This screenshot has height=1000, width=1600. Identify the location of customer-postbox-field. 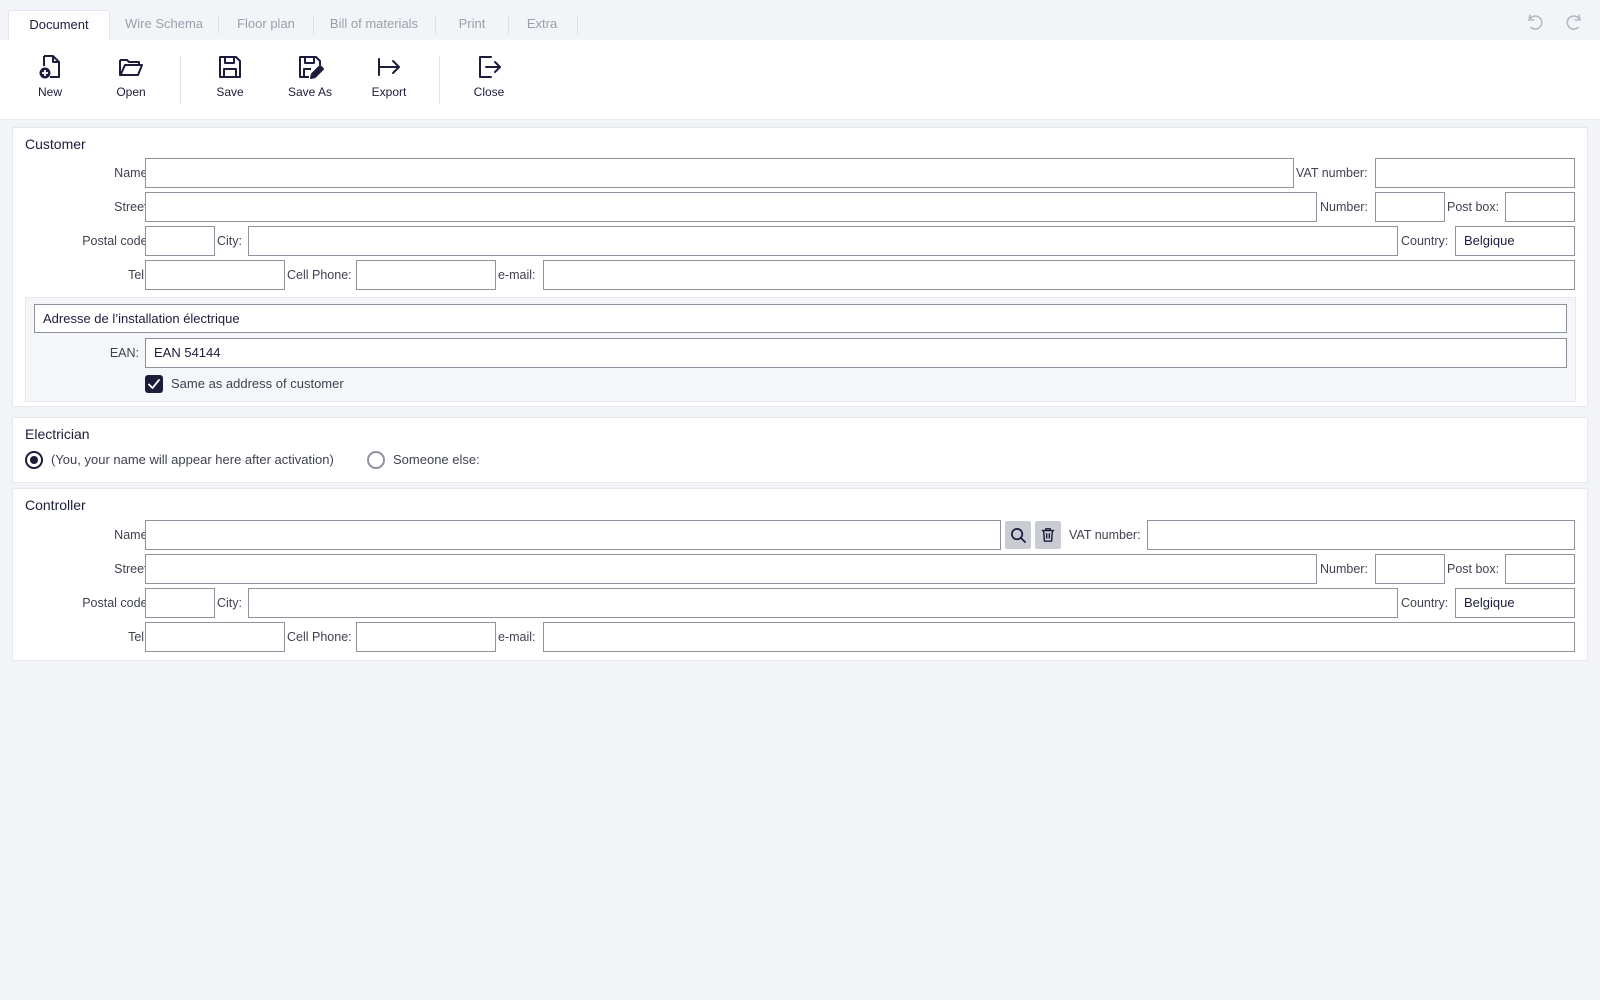
(1540, 207).